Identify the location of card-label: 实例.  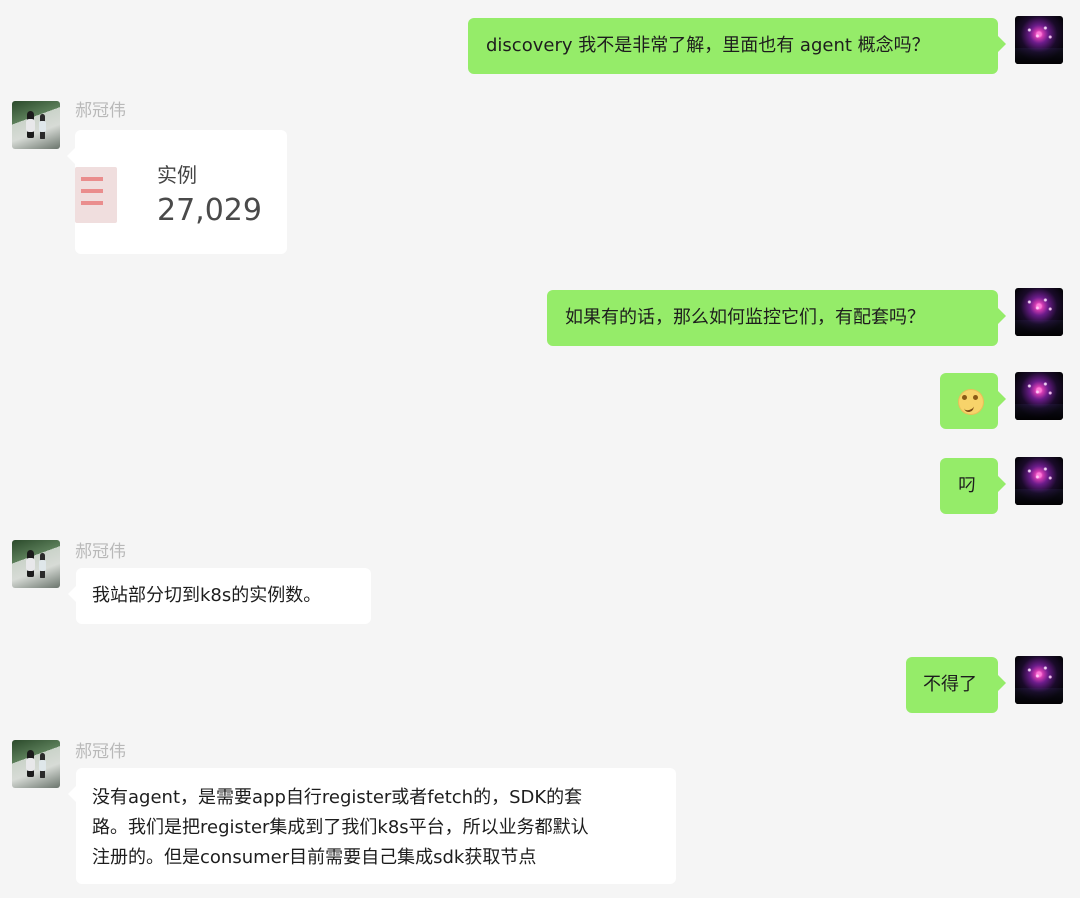
(177, 175).